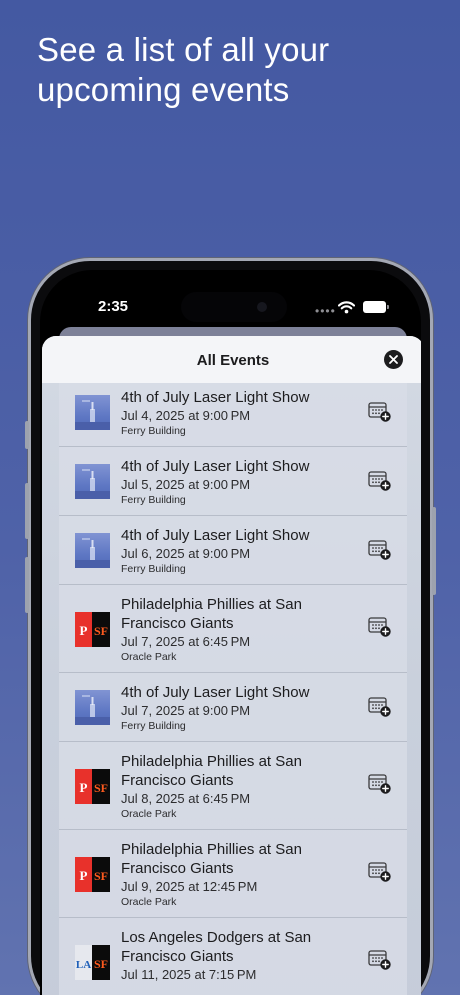 The width and height of the screenshot is (460, 995). Describe the element at coordinates (186, 798) in the screenshot. I see `event-date: Jul 8, 2025 at 6:45 PM` at that location.